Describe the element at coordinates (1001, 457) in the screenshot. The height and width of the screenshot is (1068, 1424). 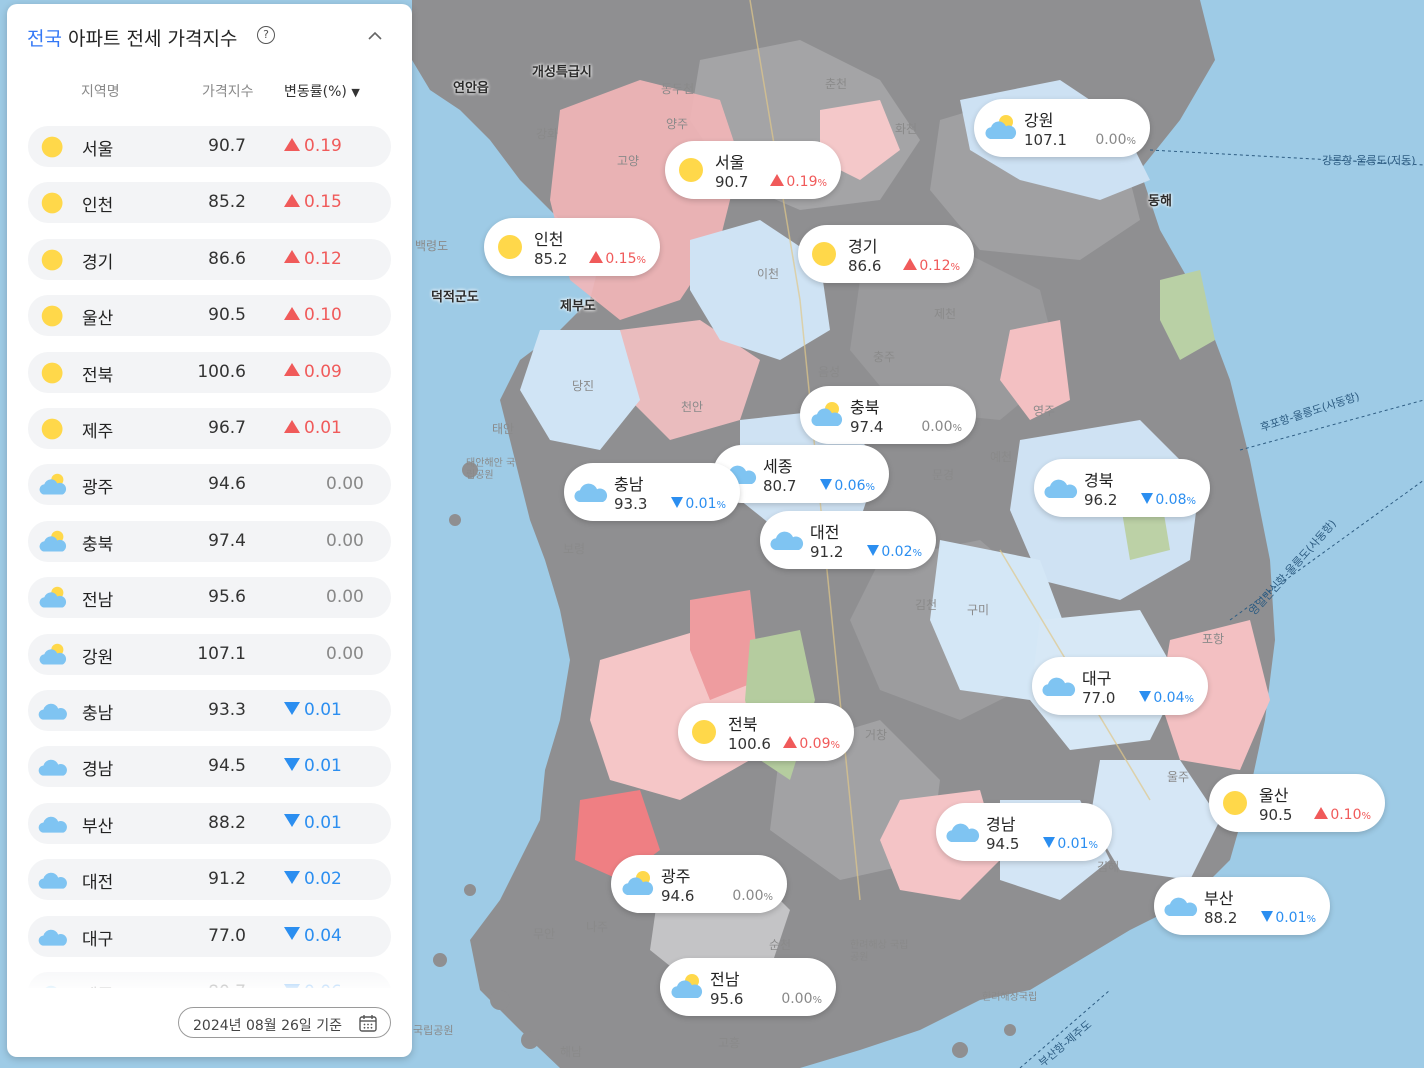
I see `map-label: 예천` at that location.